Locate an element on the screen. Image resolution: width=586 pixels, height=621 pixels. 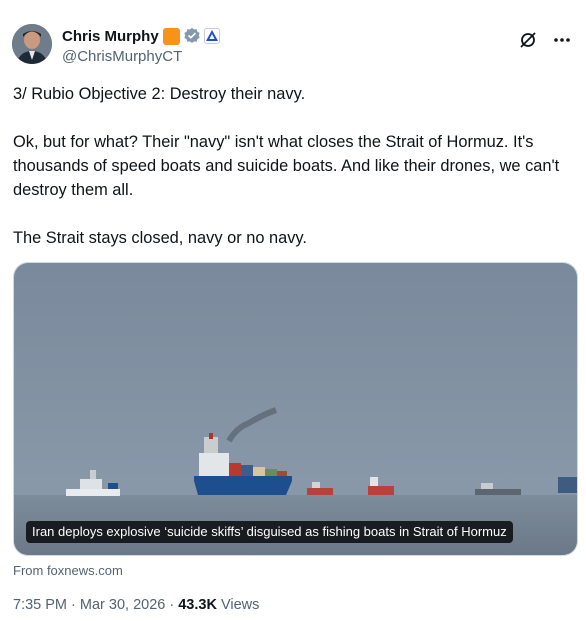
verified-badge-icon is located at coordinates (192, 36).